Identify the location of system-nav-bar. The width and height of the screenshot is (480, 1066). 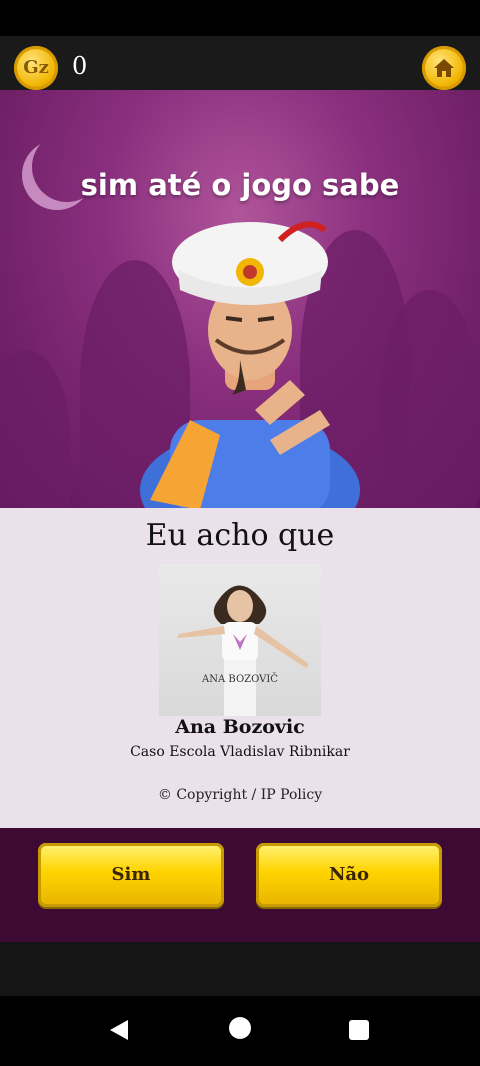
(240, 1031).